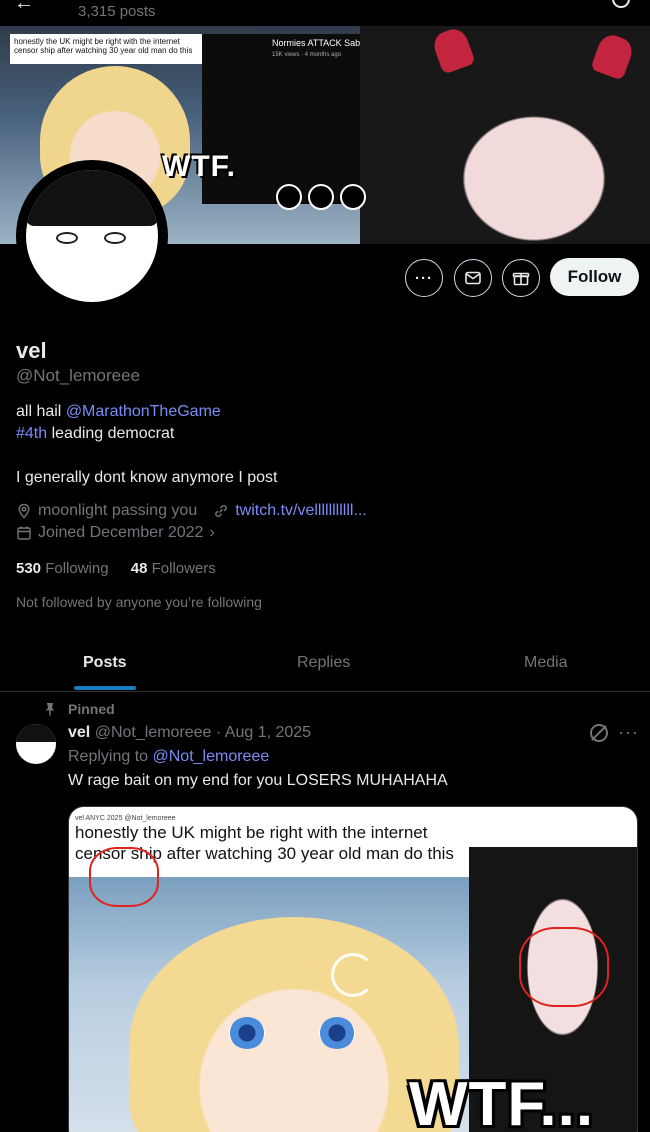  Describe the element at coordinates (24, 511) in the screenshot. I see `location-icon` at that location.